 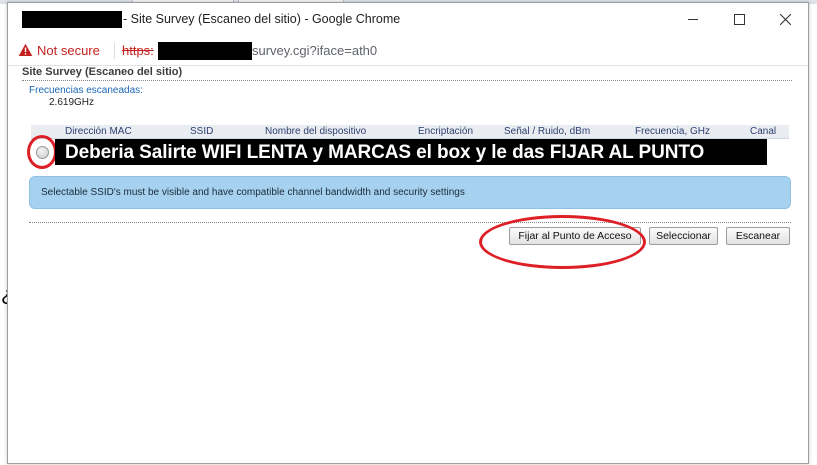 What do you see at coordinates (683, 236) in the screenshot?
I see `select-button: Seleccionar` at bounding box center [683, 236].